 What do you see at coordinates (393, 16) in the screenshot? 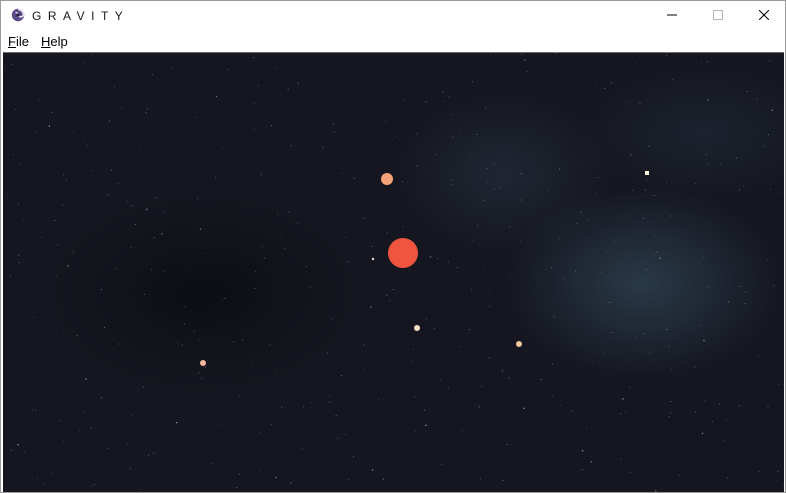
I see `title-bar: GRAVITY` at bounding box center [393, 16].